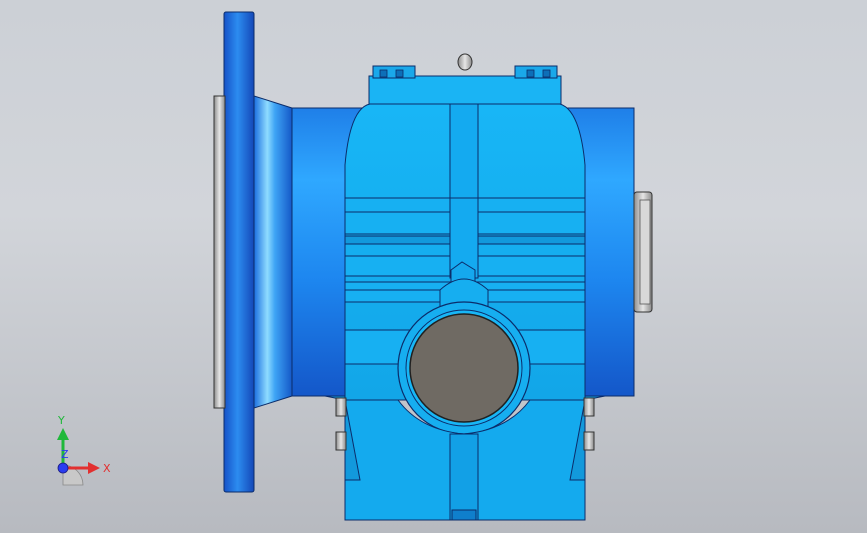 This screenshot has width=867, height=533. I want to click on y-axis-label: Y, so click(61, 420).